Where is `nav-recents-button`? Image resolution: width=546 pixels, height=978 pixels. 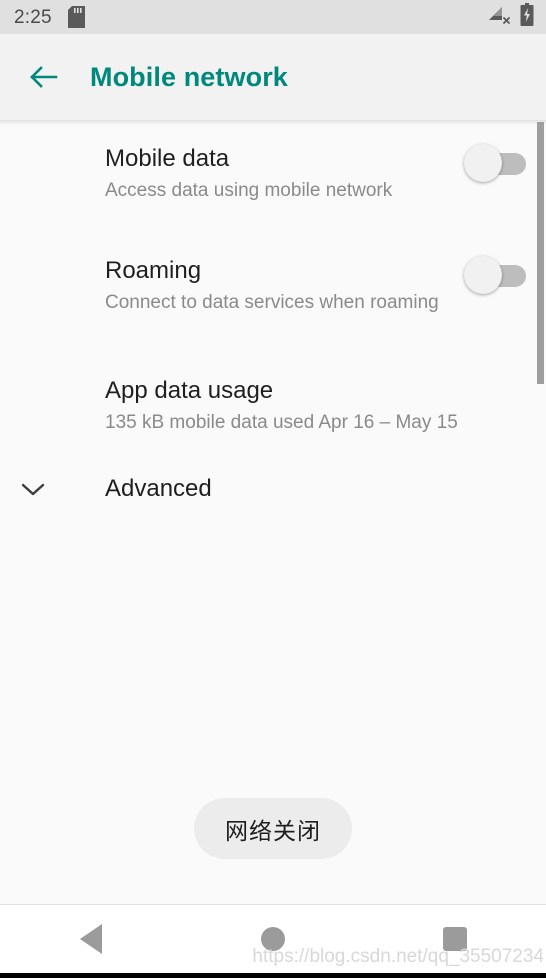
nav-recents-button is located at coordinates (455, 939).